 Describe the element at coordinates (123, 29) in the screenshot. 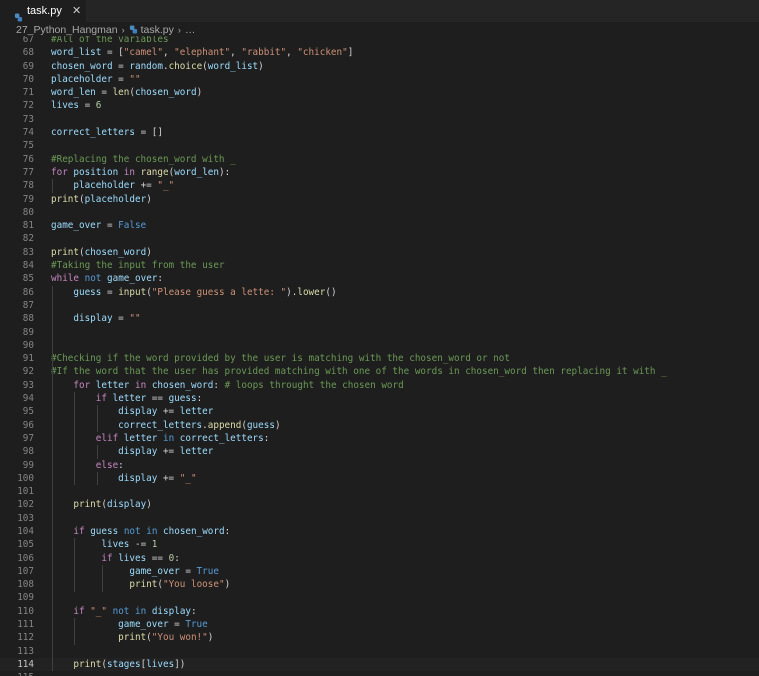

I see `chevron-right-icon: ›` at that location.